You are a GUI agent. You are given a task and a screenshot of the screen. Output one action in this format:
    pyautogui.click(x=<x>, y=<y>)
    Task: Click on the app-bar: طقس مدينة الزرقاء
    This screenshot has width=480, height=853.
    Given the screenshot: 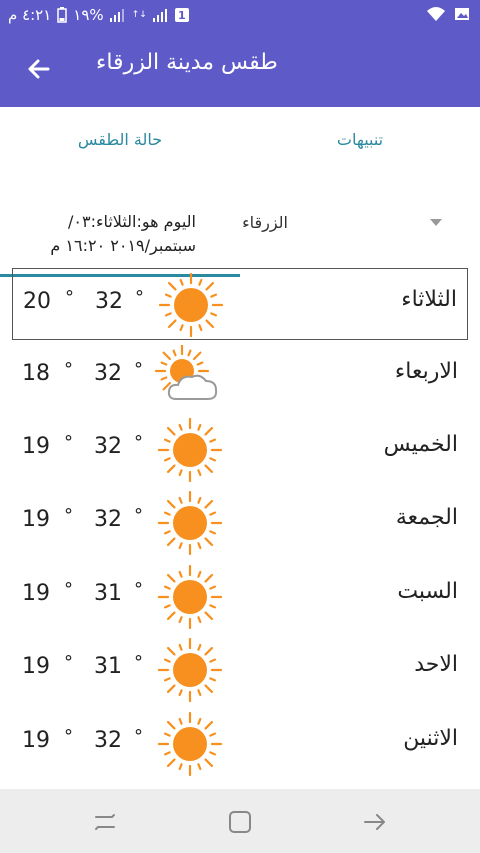 What is the action you would take?
    pyautogui.click(x=240, y=69)
    